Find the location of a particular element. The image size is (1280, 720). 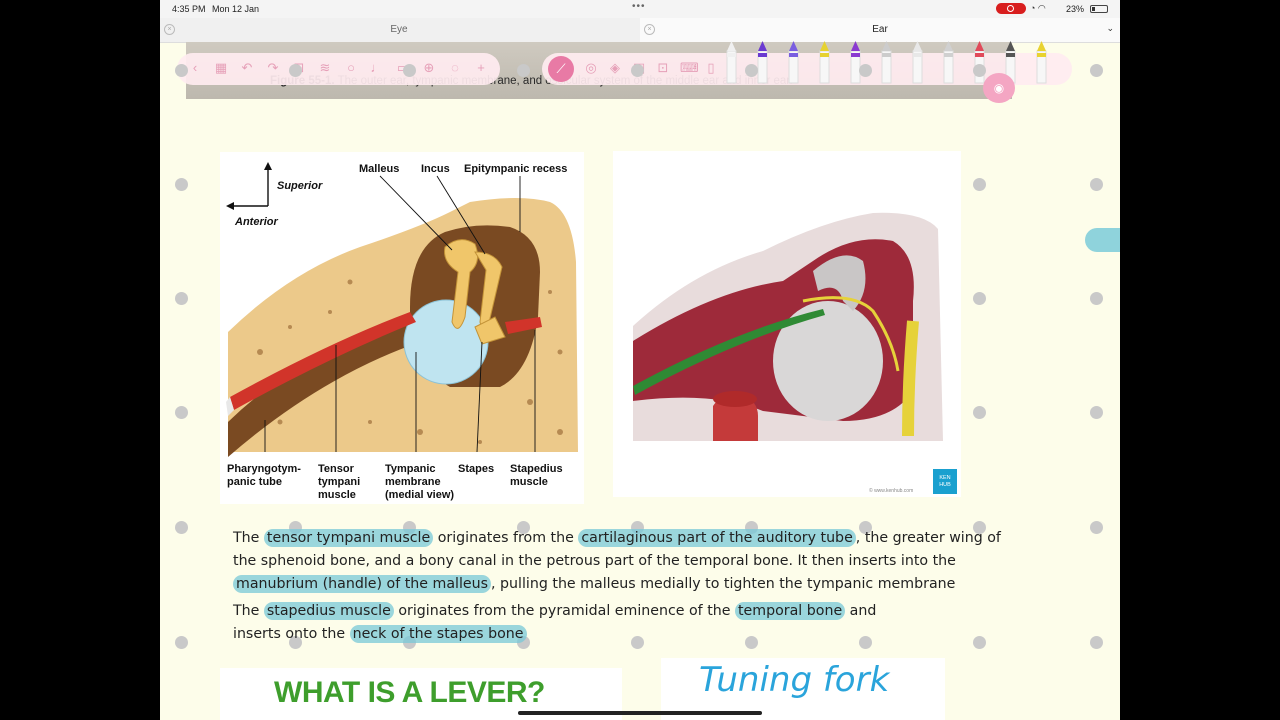

tuning-fork-title: Tuning fork is located at coordinates (794, 680).